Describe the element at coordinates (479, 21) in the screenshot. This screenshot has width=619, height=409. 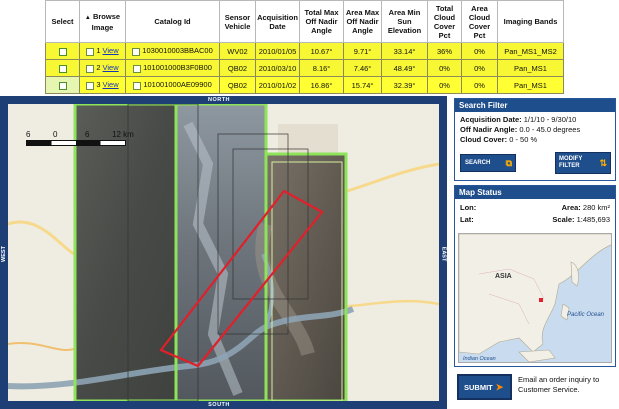
I see `col-area-cloud: Area Cloud Cover Pct` at that location.